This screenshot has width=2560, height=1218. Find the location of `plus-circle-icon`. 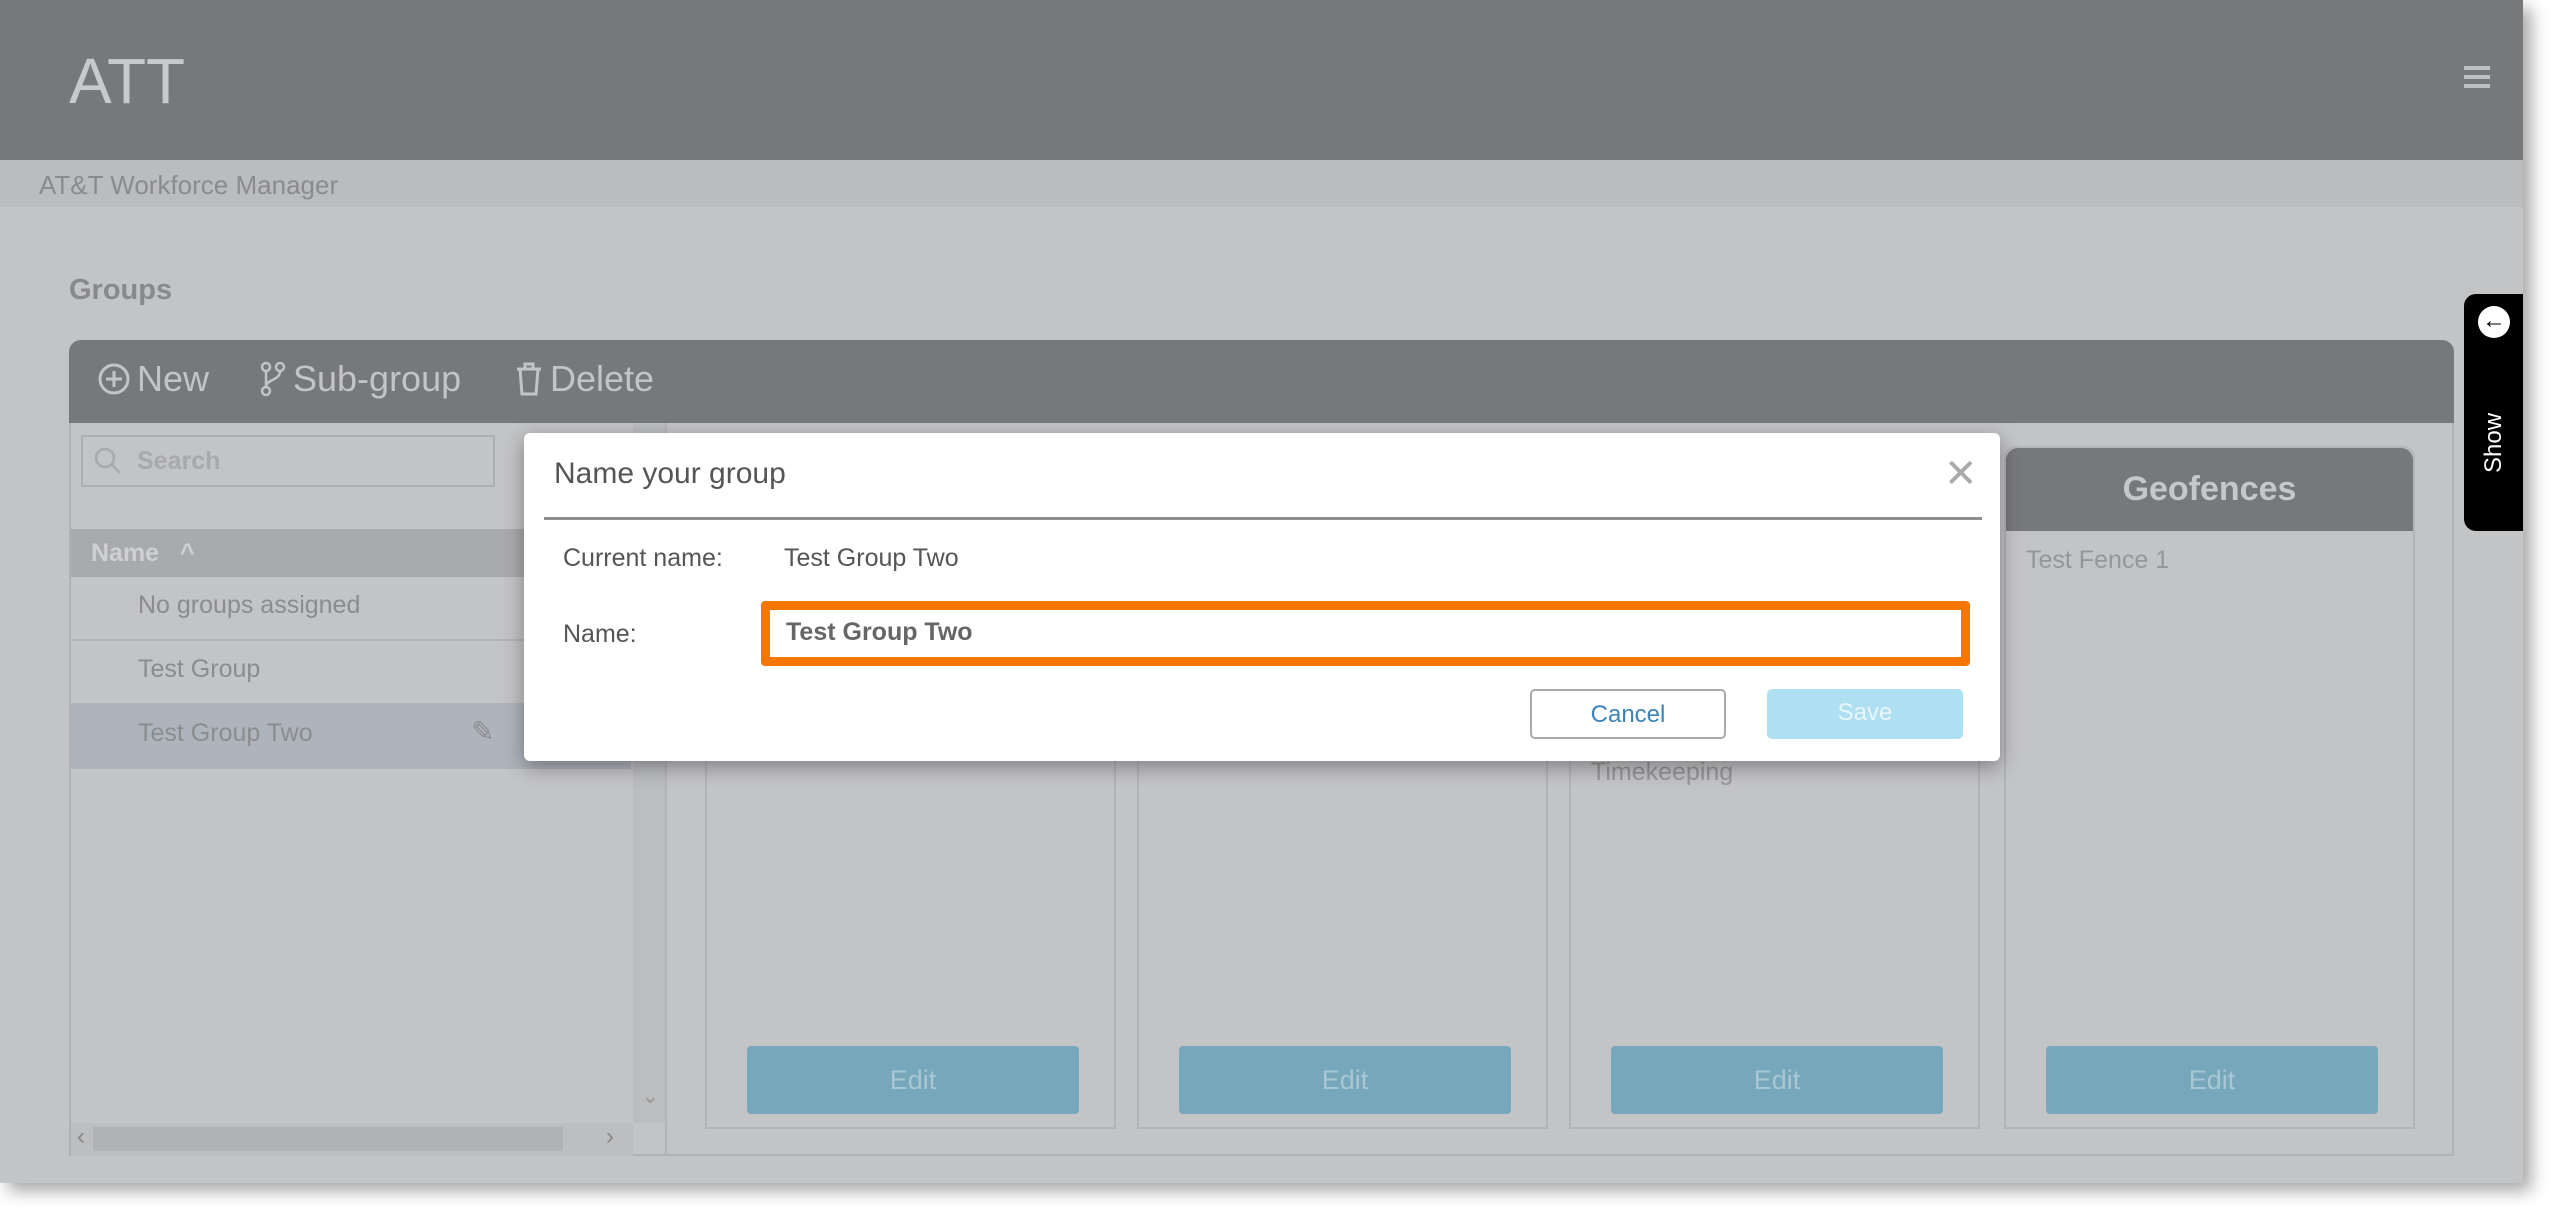

plus-circle-icon is located at coordinates (114, 379).